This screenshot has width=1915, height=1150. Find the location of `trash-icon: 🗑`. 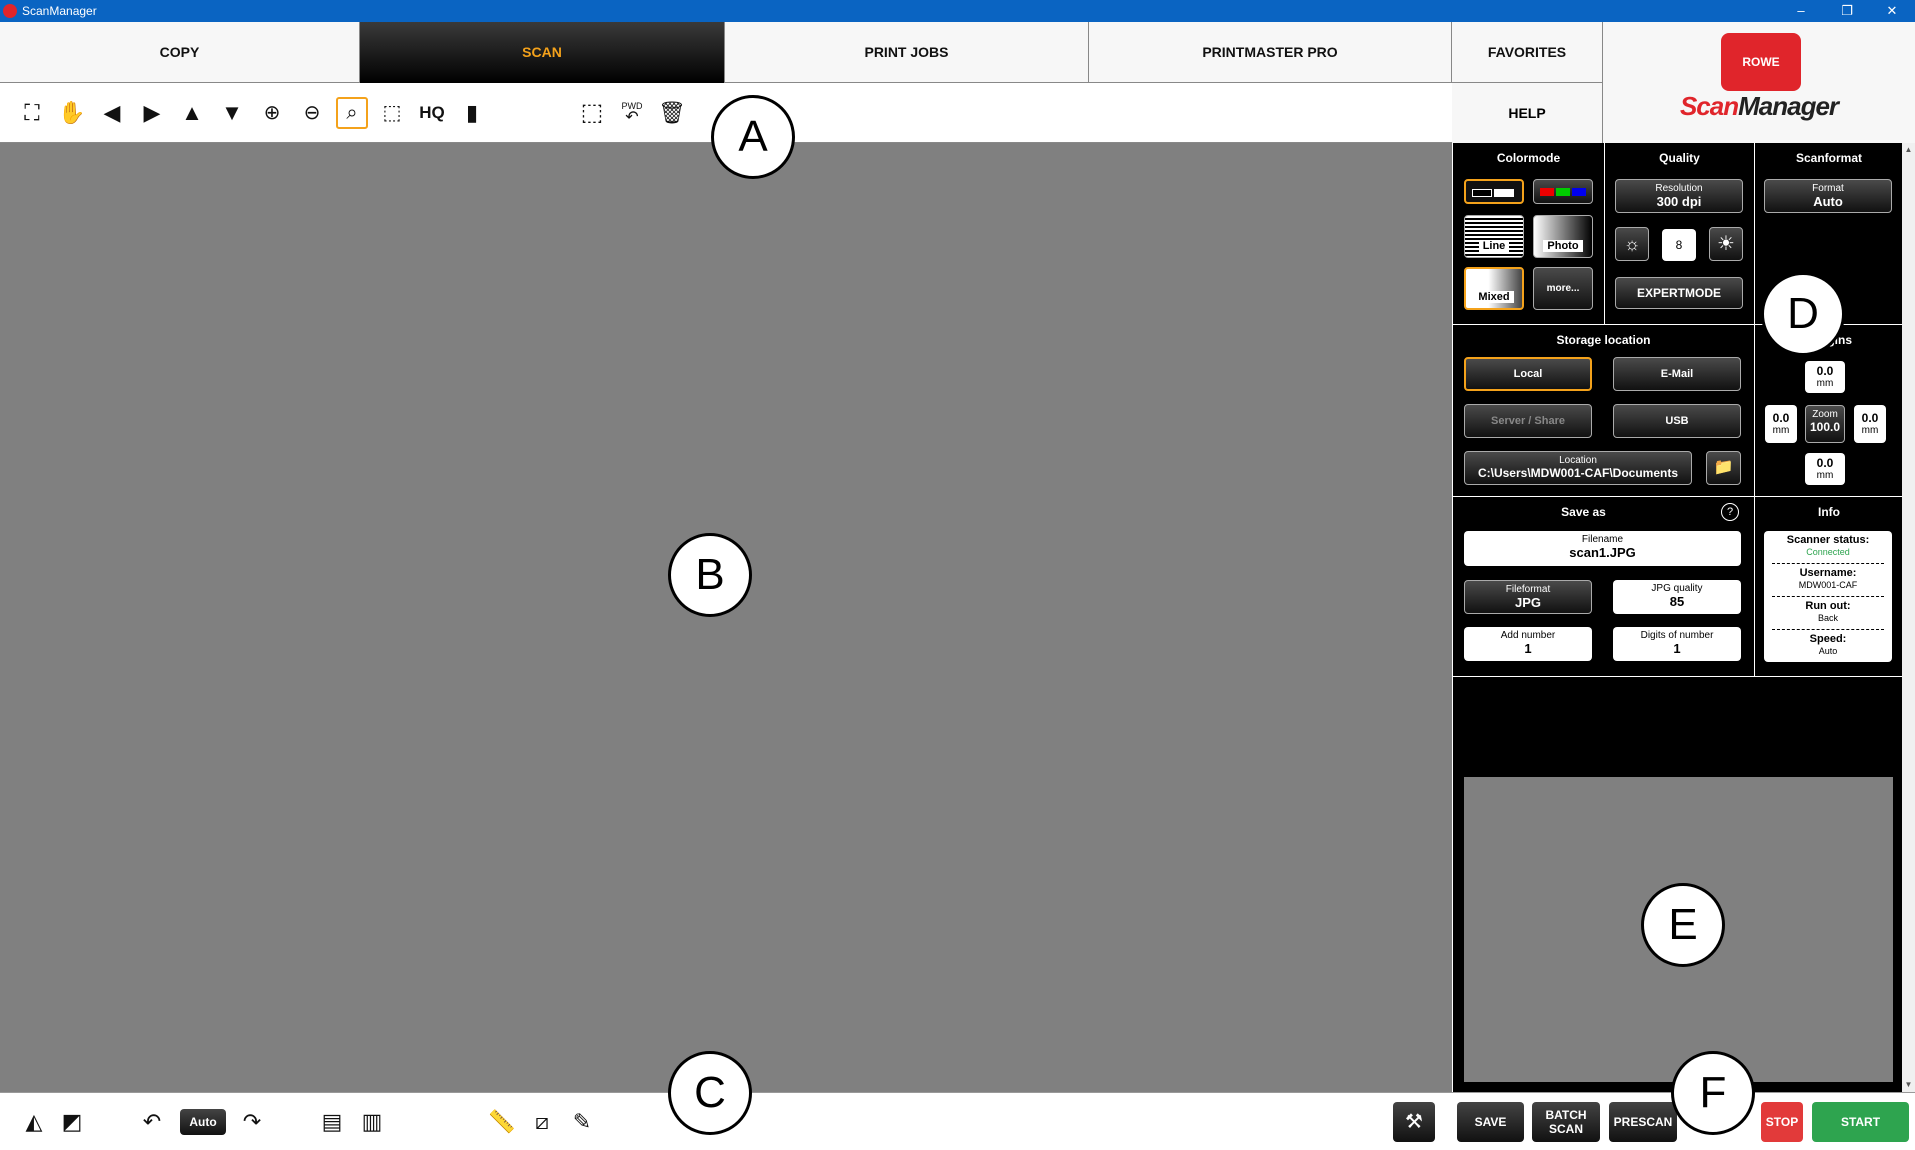

trash-icon: 🗑 is located at coordinates (672, 113).